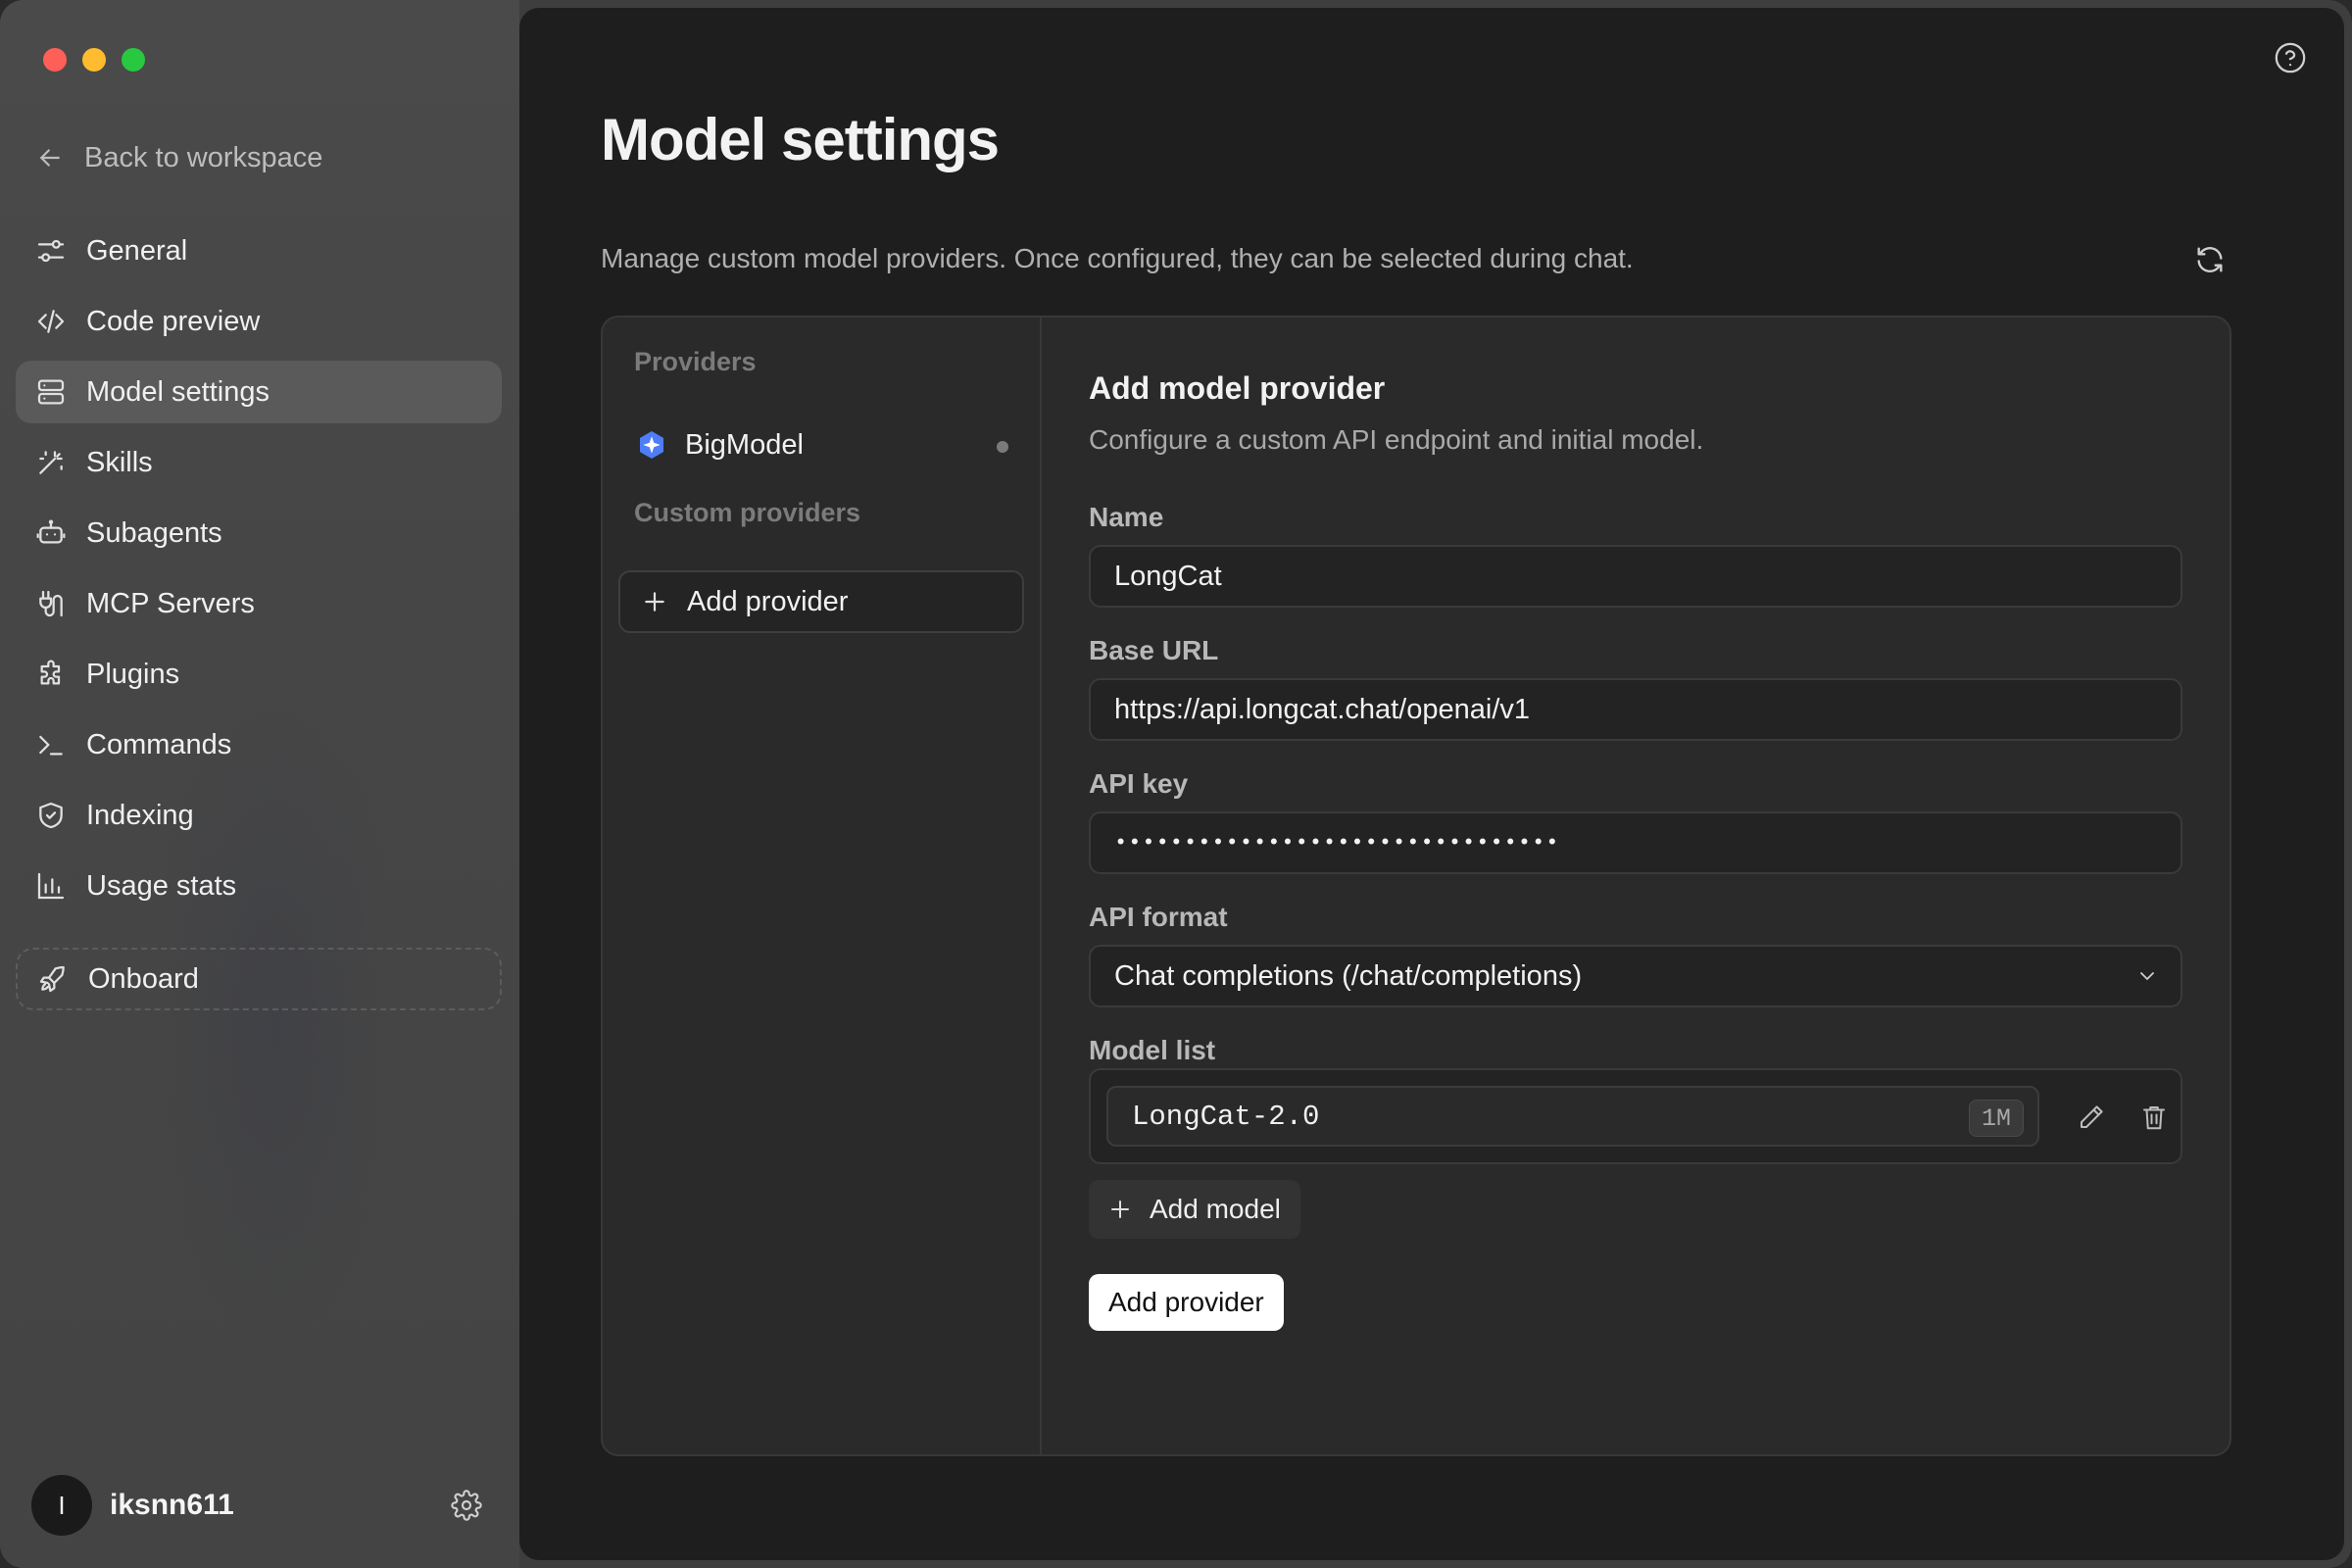 Image resolution: width=2352 pixels, height=1568 pixels. What do you see at coordinates (1572, 1116) in the screenshot?
I see `model-entry: LongCat-2.0 1M` at bounding box center [1572, 1116].